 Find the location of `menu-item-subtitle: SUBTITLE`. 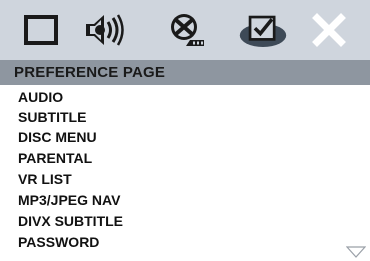

menu-item-subtitle: SUBTITLE is located at coordinates (52, 117).